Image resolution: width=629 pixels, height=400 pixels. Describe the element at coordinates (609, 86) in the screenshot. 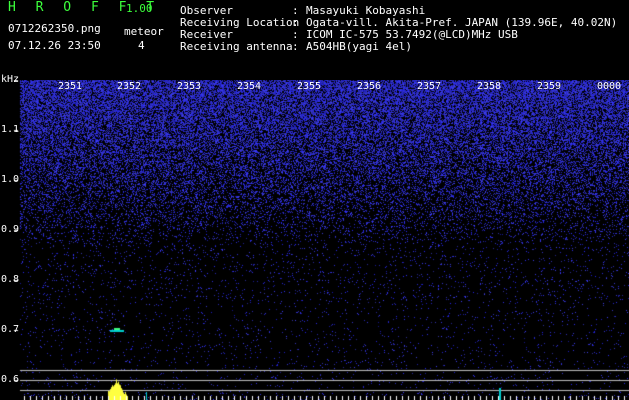

I see `x-tick-label: 0000` at that location.